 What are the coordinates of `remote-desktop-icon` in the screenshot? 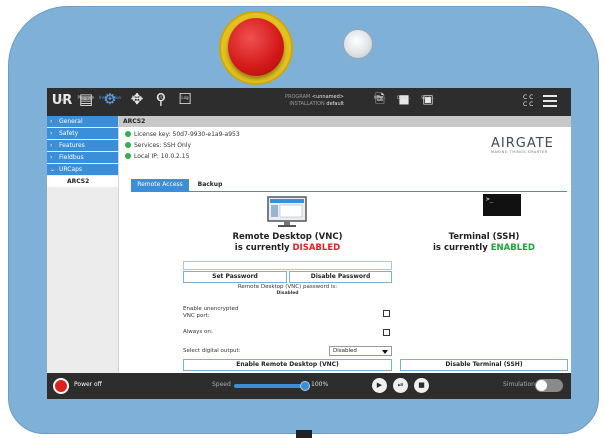 It's located at (287, 211).